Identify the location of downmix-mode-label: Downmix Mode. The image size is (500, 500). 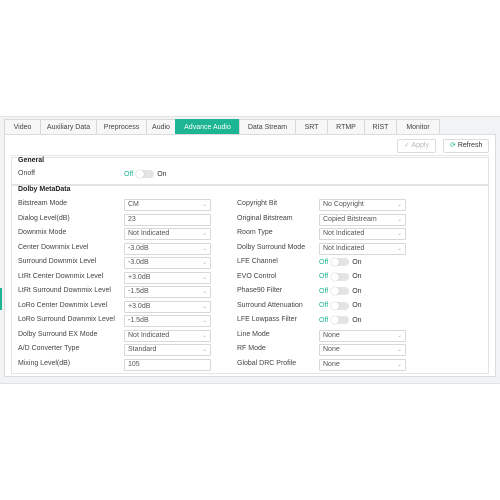
(42, 232).